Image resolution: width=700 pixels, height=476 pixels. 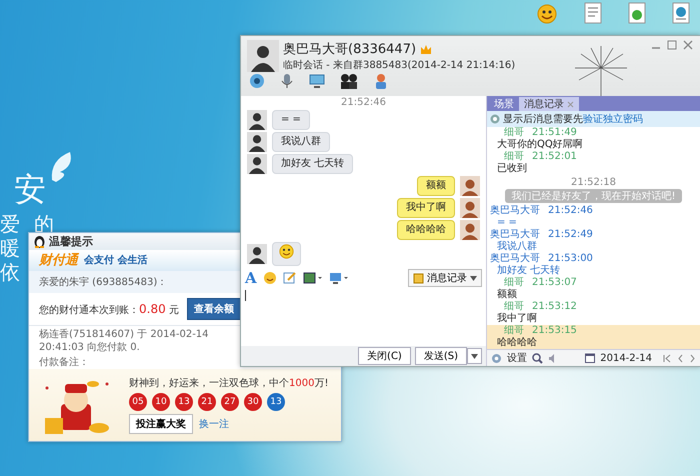 I want to click on wallpaper-text: 暖, so click(x=17, y=248).